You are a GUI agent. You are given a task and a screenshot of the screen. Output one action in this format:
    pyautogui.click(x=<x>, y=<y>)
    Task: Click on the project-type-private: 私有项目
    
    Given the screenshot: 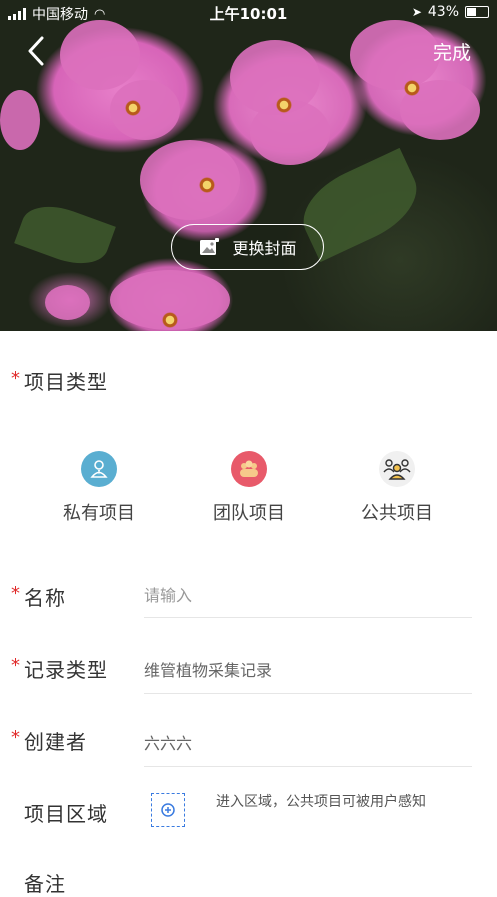 What is the action you would take?
    pyautogui.click(x=99, y=488)
    